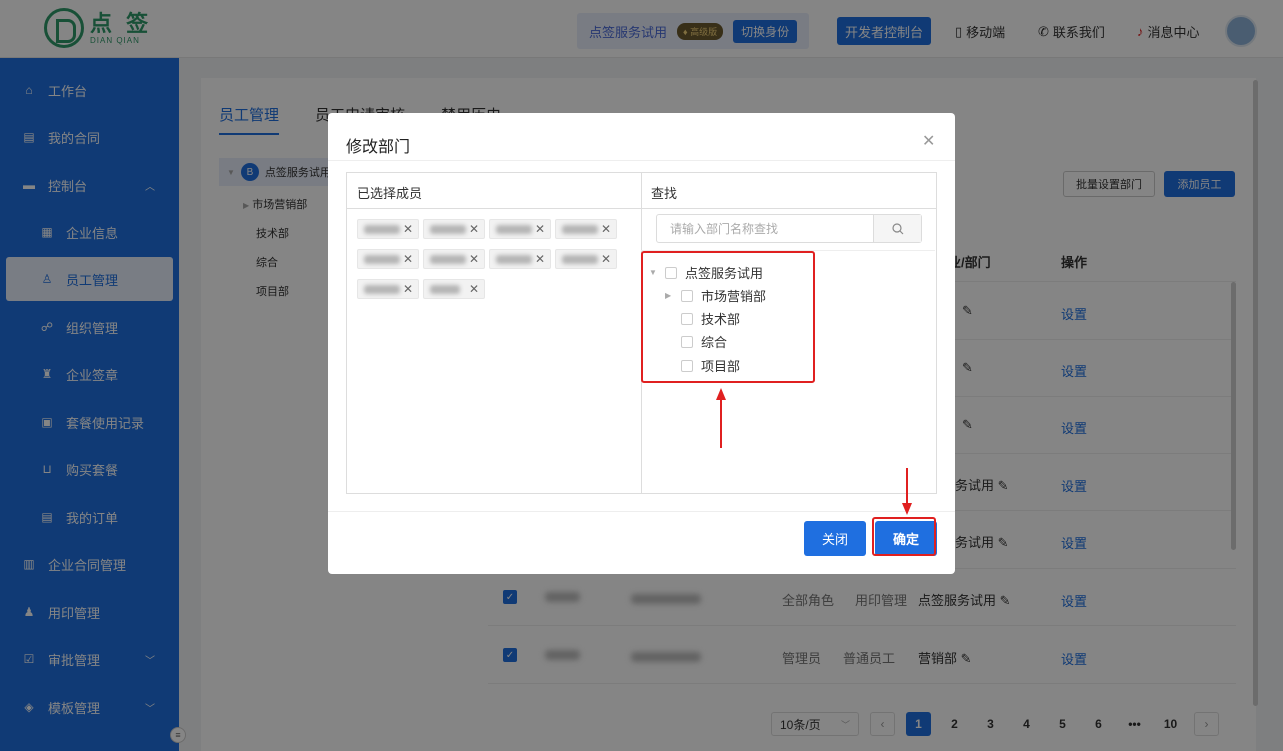 This screenshot has width=1283, height=751. What do you see at coordinates (907, 509) in the screenshot?
I see `annotation-arrow-down-head` at bounding box center [907, 509].